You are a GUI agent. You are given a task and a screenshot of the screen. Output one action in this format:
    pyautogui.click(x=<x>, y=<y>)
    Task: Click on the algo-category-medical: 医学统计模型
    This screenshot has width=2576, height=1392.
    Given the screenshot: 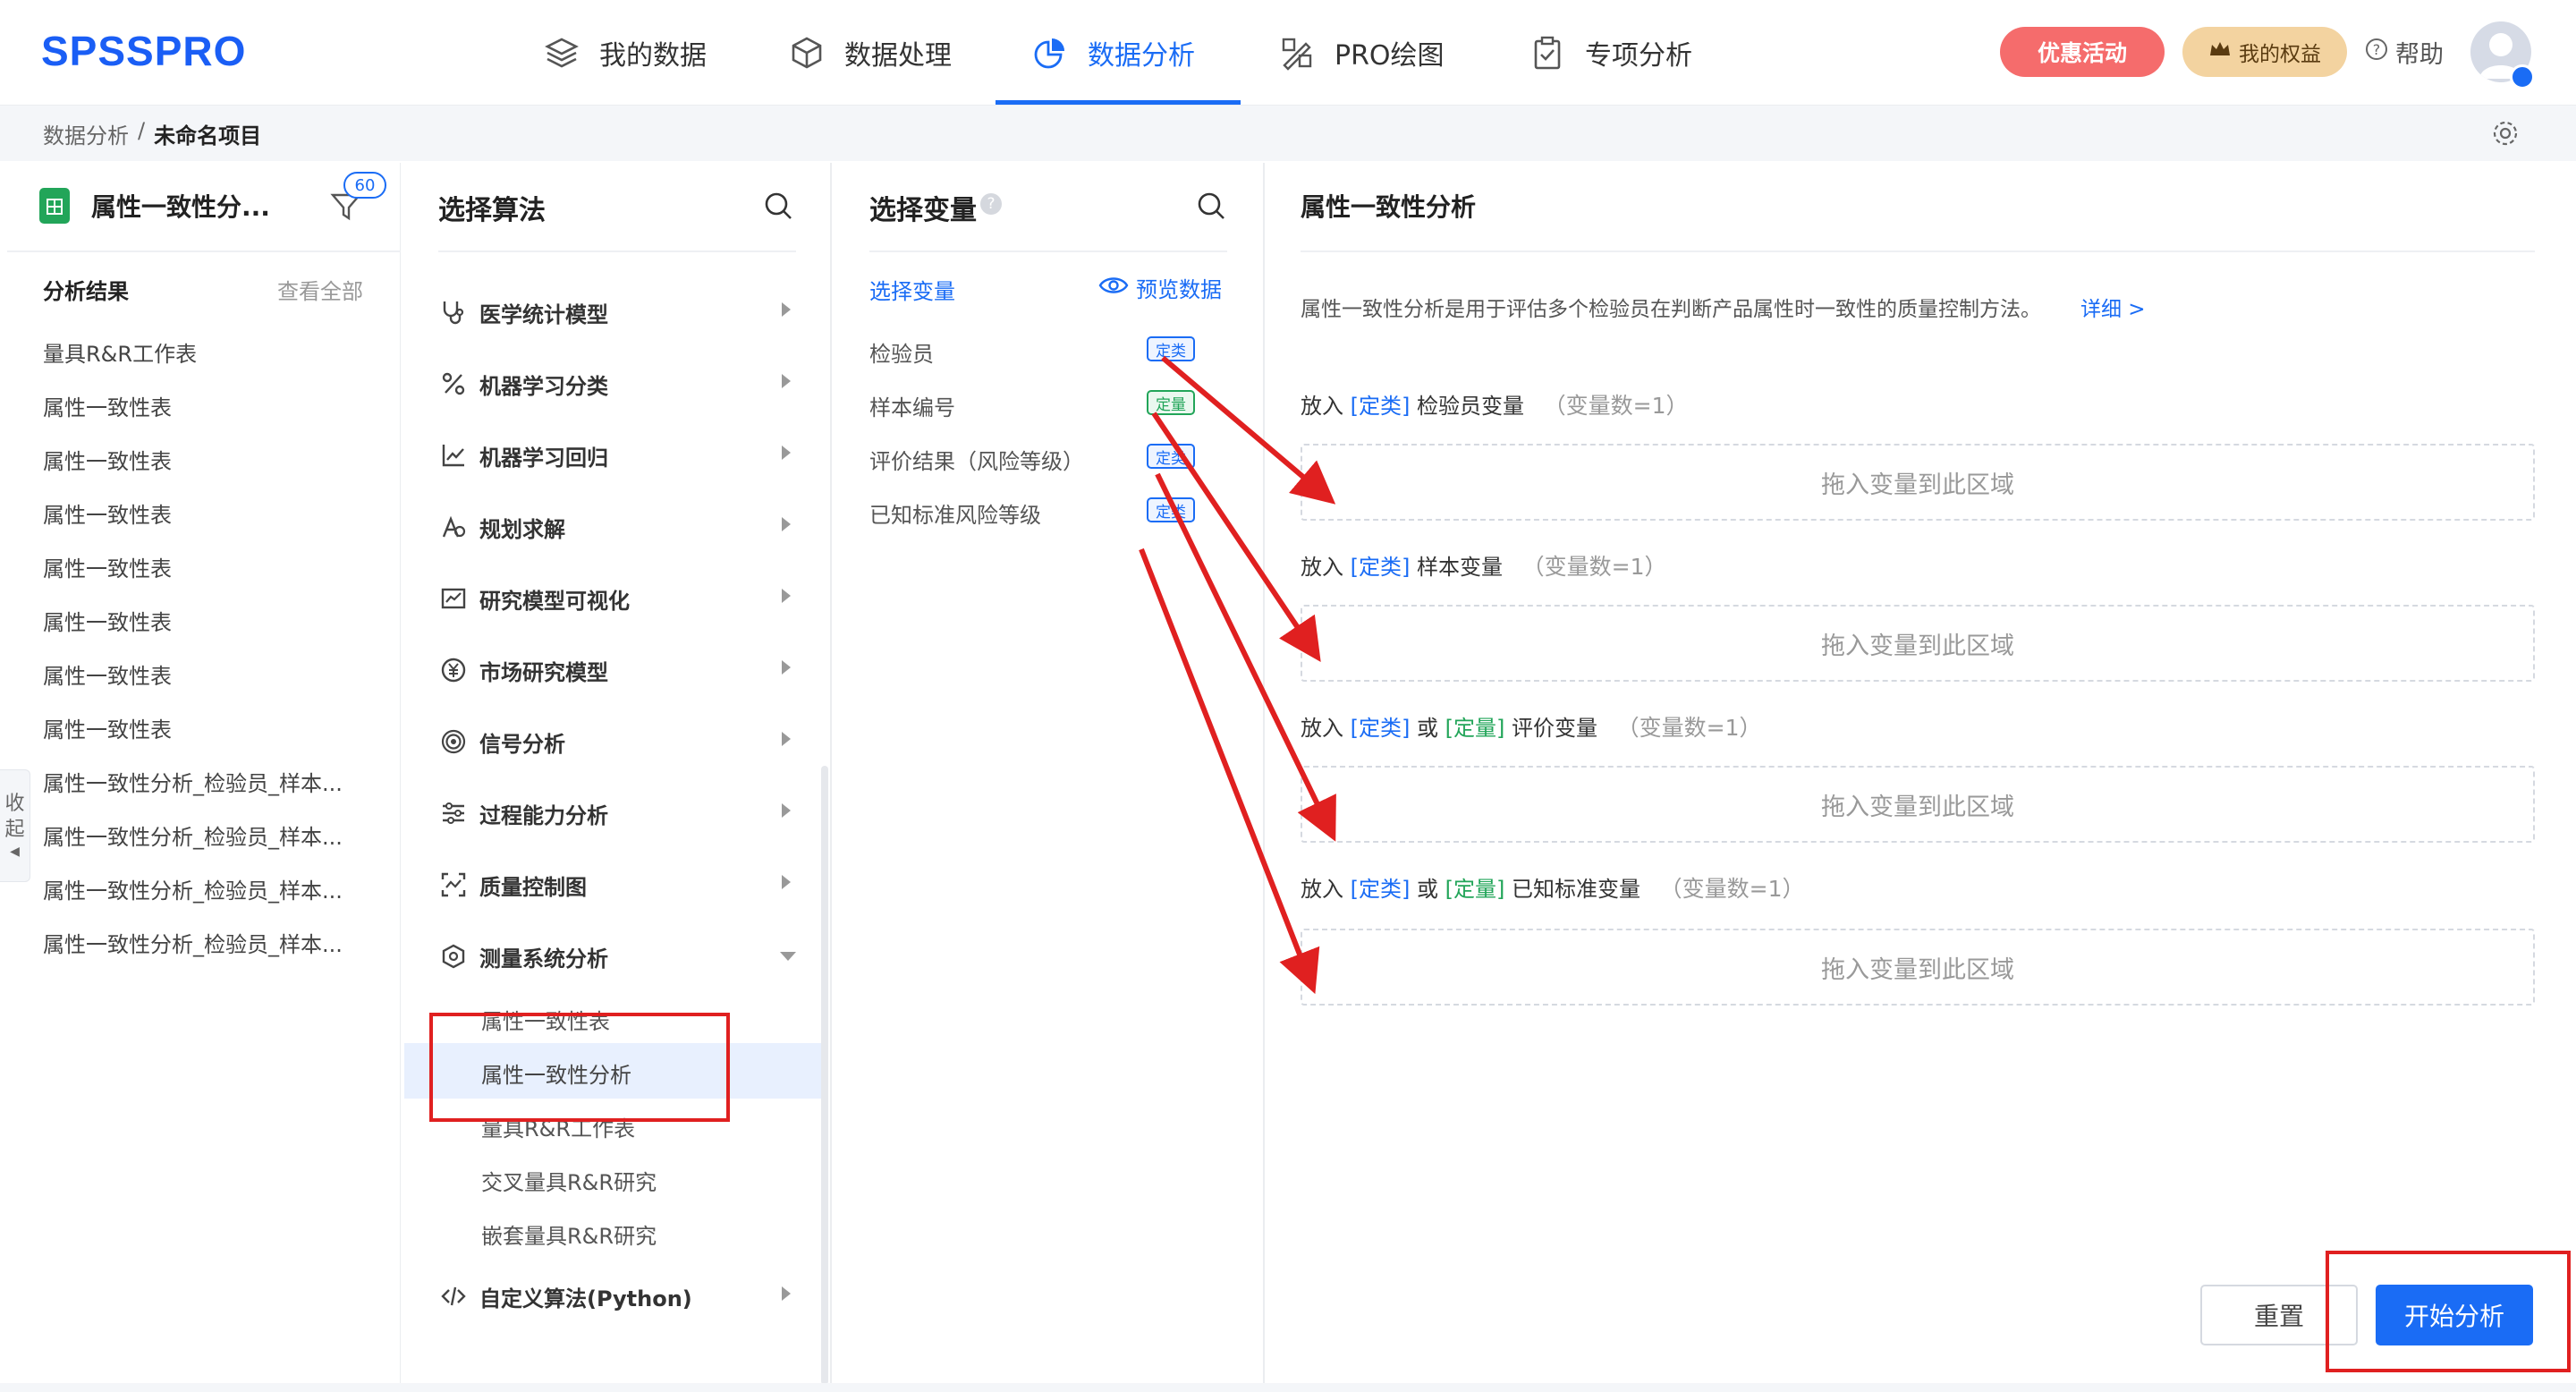 What is the action you would take?
    pyautogui.click(x=617, y=312)
    